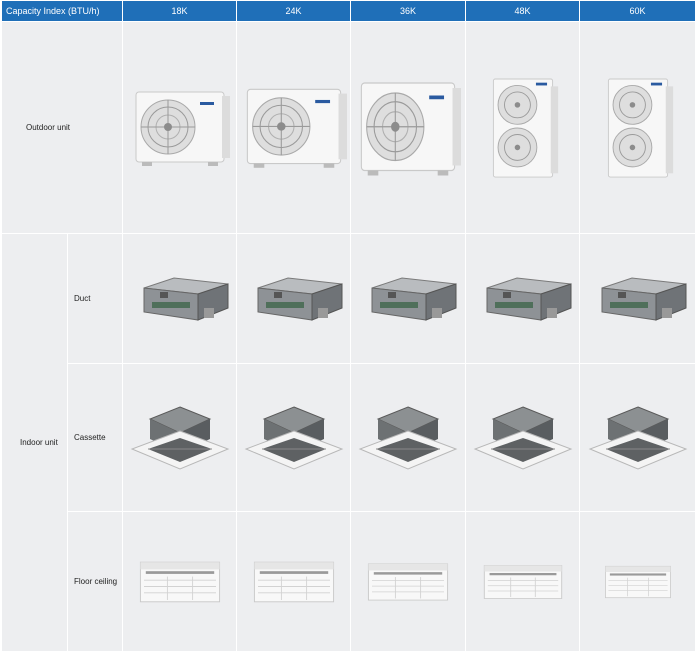 The height and width of the screenshot is (654, 696). I want to click on duct-24k-cell, so click(294, 298).